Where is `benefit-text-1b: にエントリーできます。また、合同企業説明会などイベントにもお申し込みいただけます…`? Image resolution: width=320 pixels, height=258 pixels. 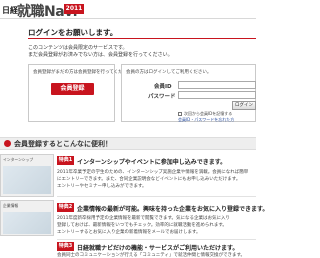 benefit-text-1b: にエントリーできます。また、合同企業説明会などイベントにもお申し込みいただけます… is located at coordinates (149, 179).